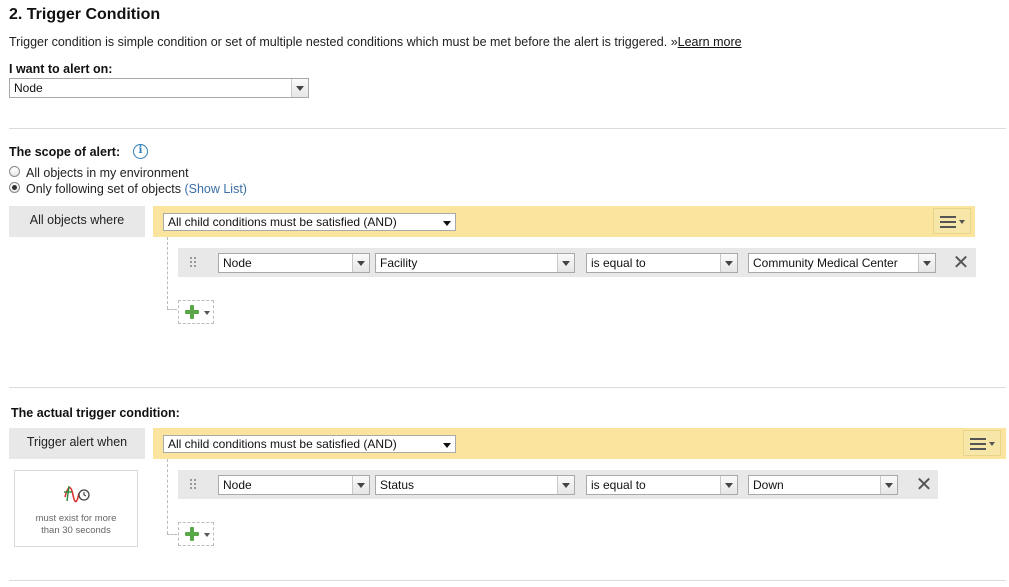 The width and height of the screenshot is (1009, 587). Describe the element at coordinates (14, 171) in the screenshot. I see `scope-radio-all` at that location.